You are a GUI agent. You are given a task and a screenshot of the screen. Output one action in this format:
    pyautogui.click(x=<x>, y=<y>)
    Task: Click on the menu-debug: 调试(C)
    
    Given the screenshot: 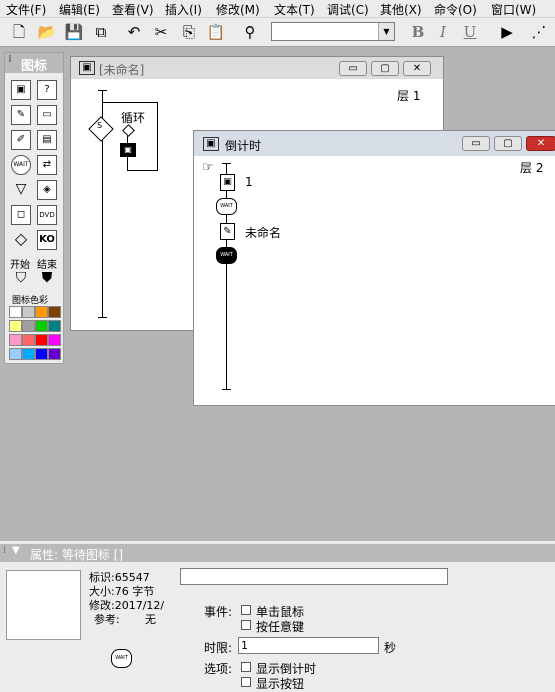 What is the action you would take?
    pyautogui.click(x=348, y=9)
    